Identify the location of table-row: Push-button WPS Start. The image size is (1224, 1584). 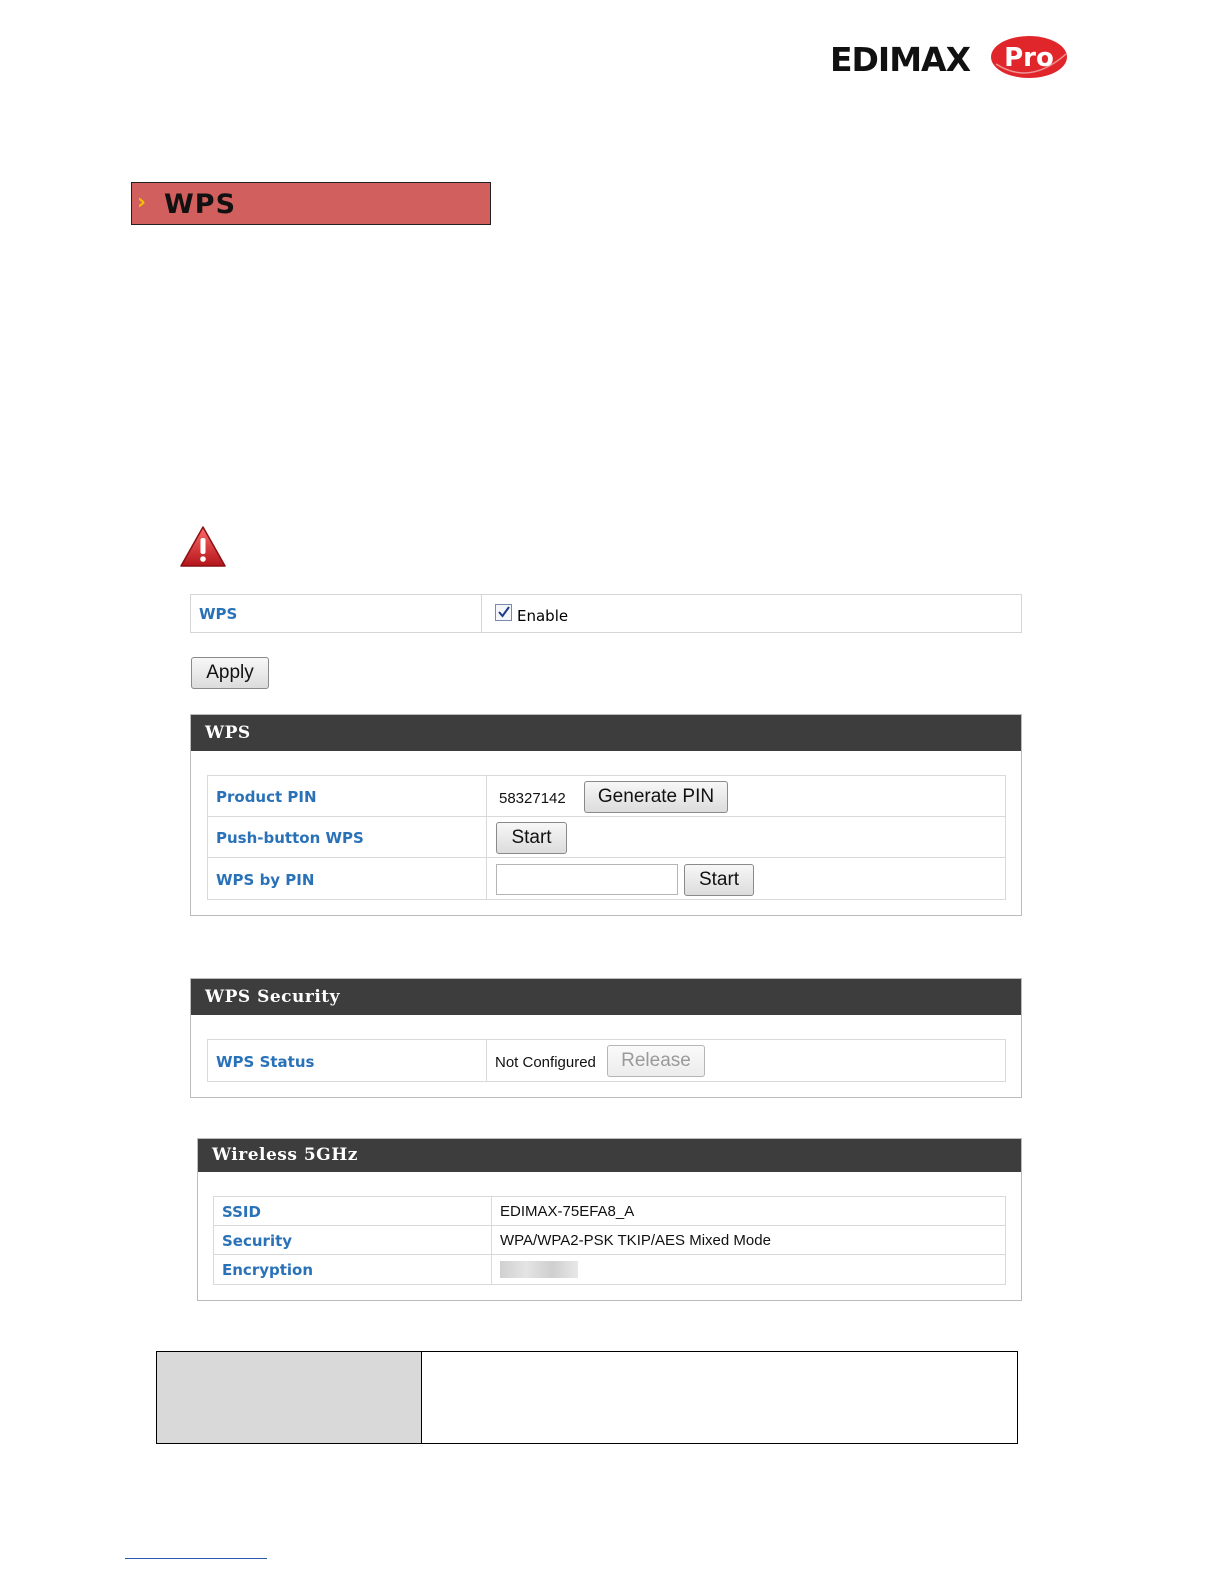
(606, 837).